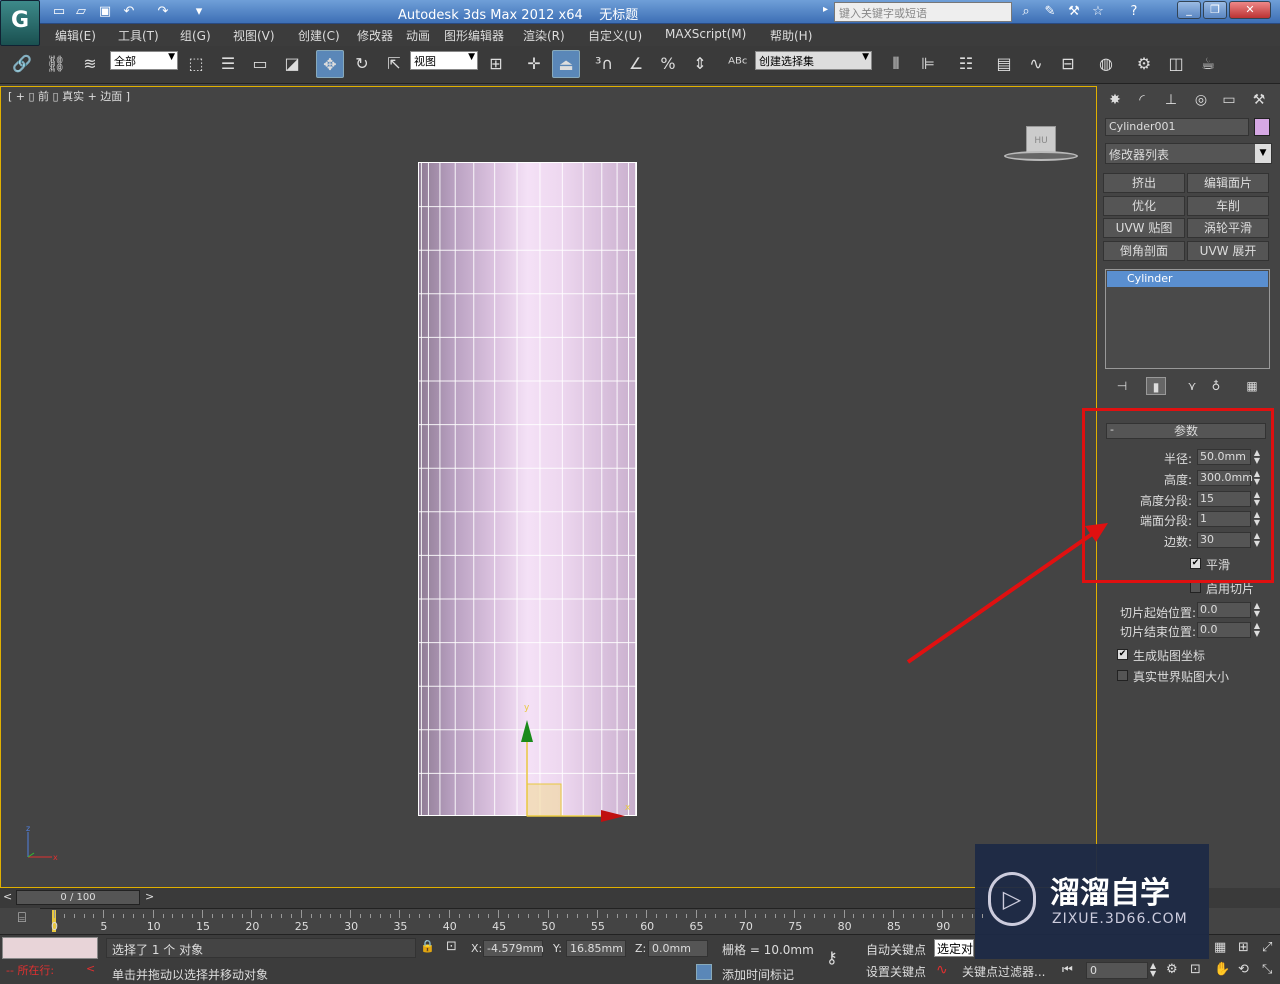 This screenshot has height=984, width=1280. Describe the element at coordinates (832, 957) in the screenshot. I see `key-icon: ⚷` at that location.